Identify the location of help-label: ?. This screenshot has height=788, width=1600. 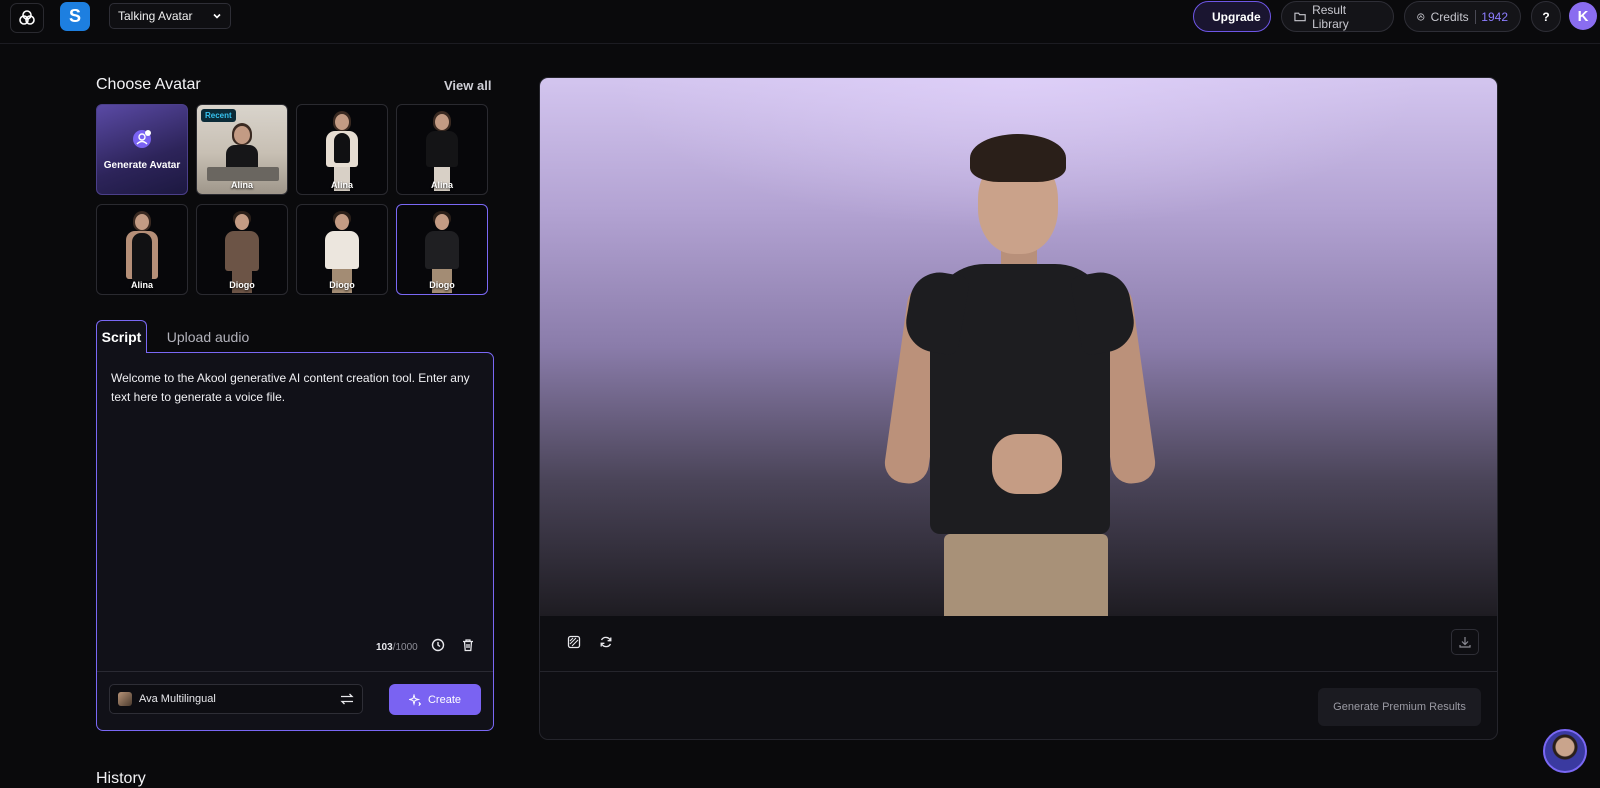
(1546, 16).